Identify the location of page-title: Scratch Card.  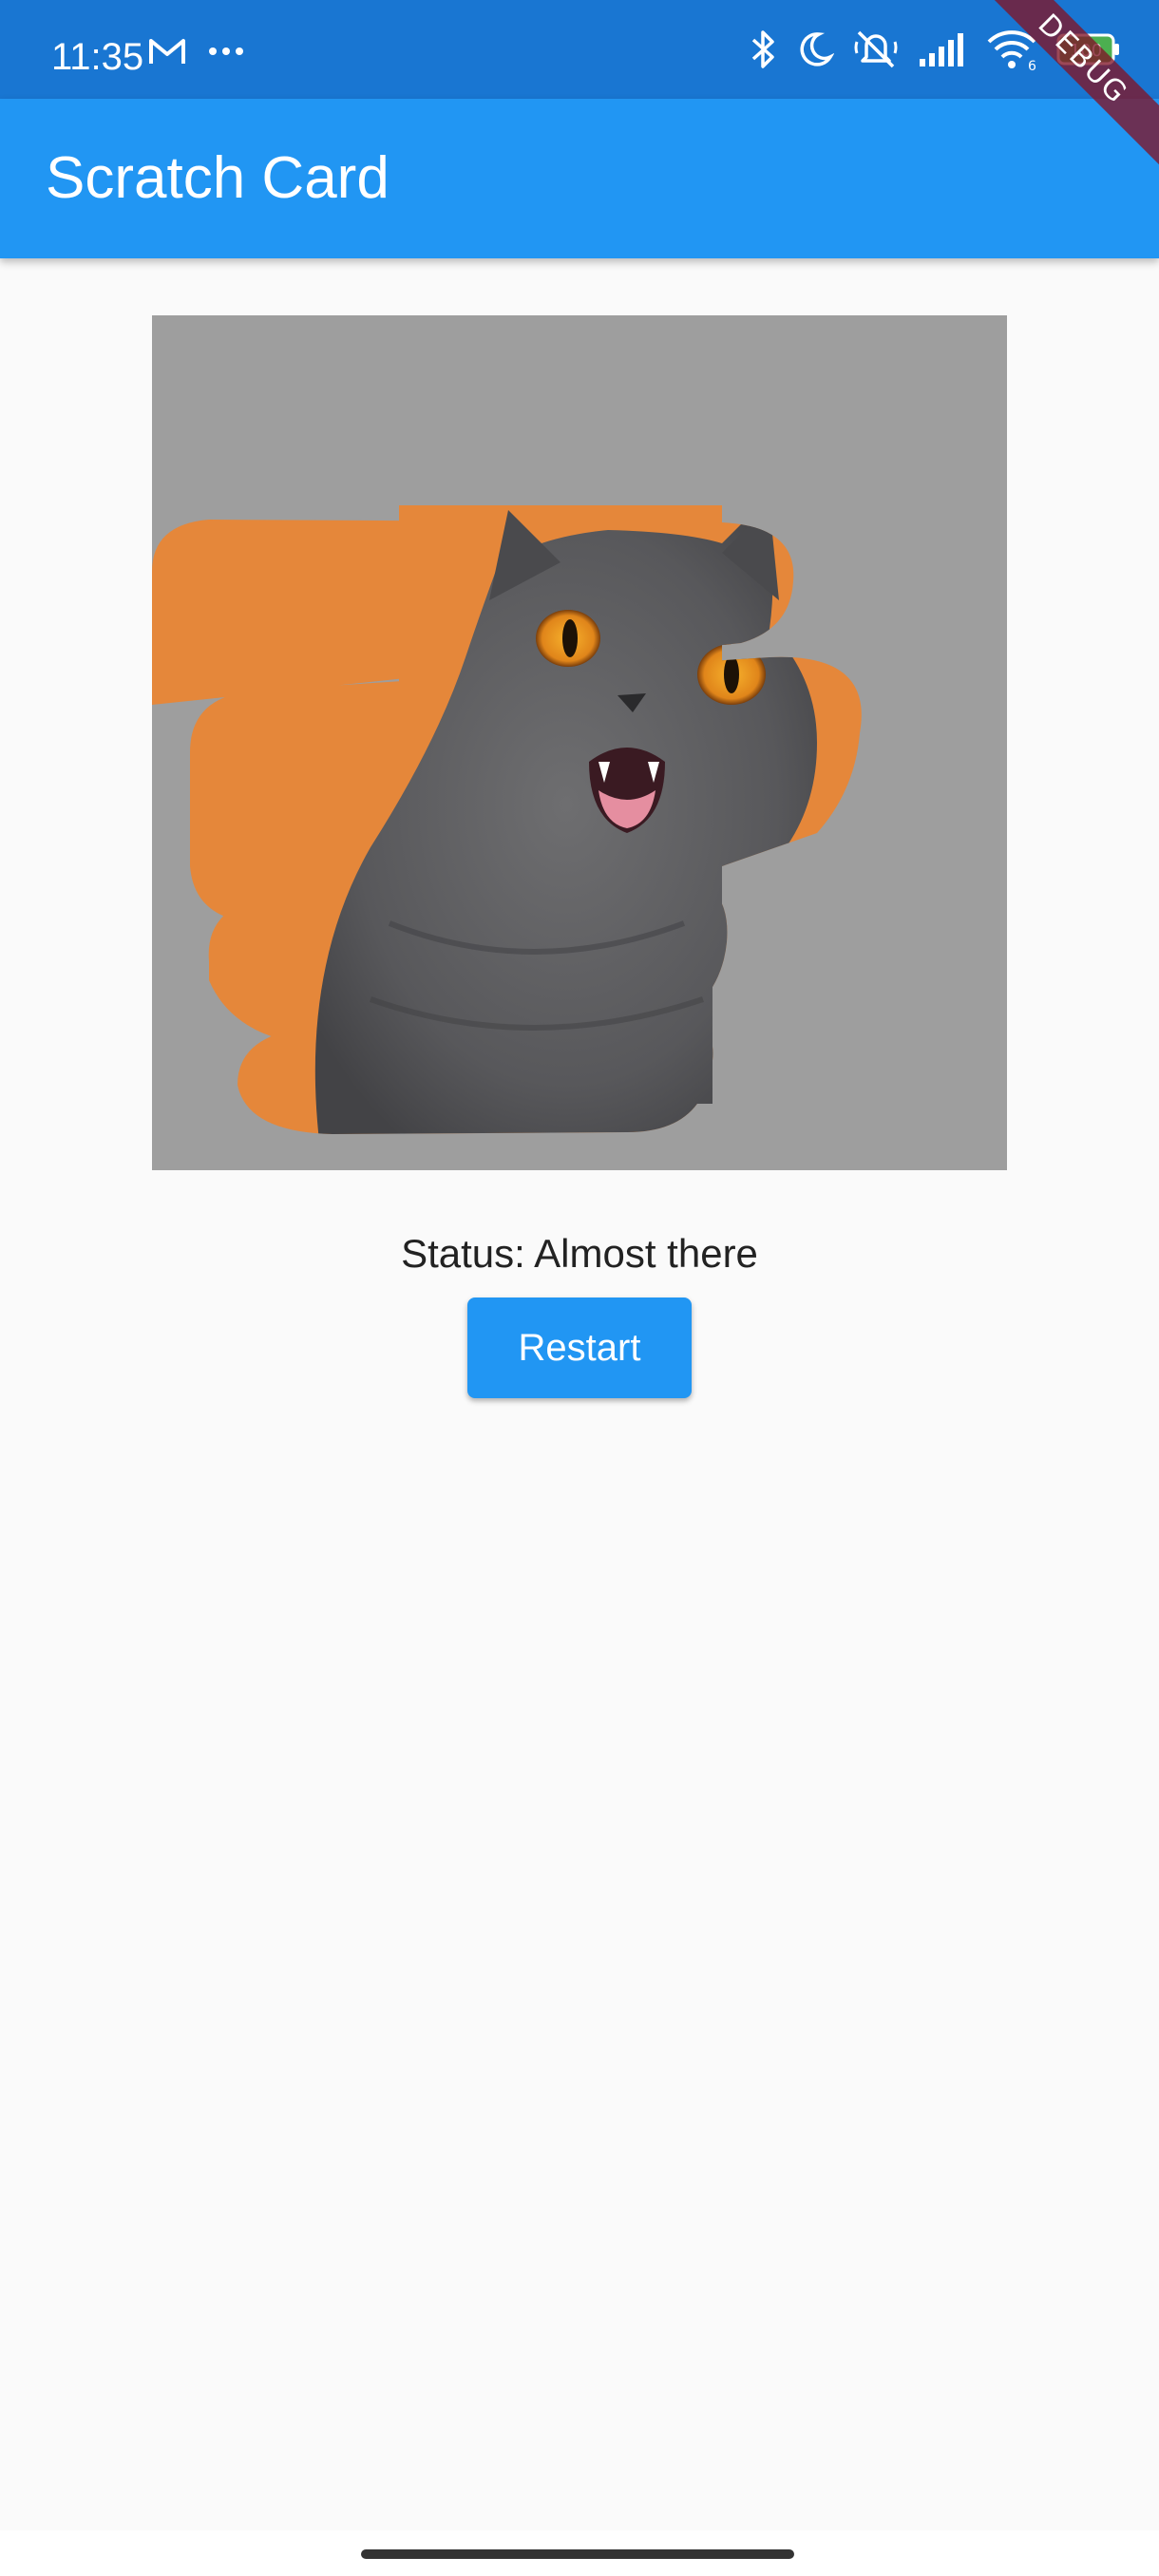
(218, 178).